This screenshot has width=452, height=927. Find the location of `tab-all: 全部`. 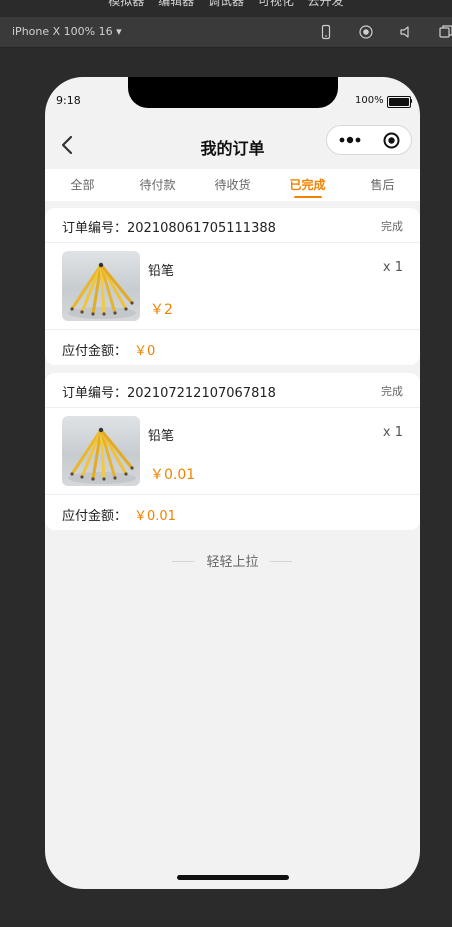

tab-all: 全部 is located at coordinates (82, 185).